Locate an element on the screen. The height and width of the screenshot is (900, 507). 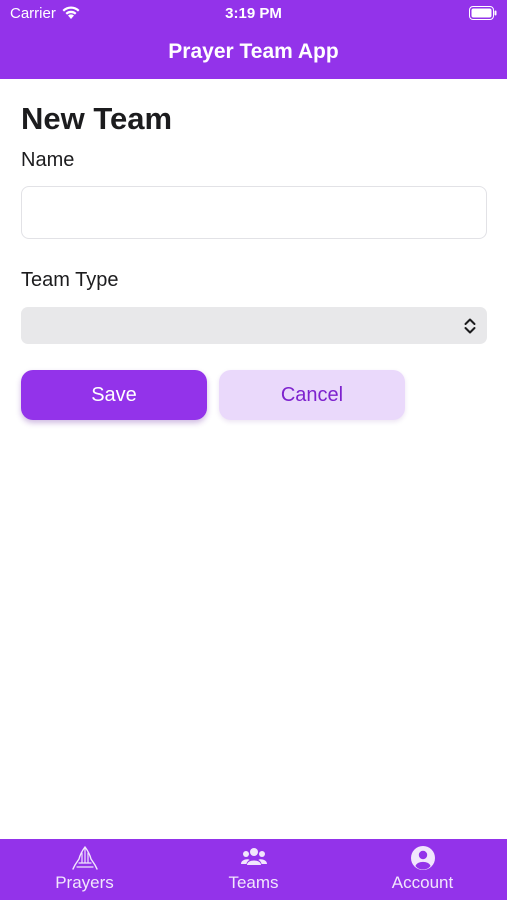
tab-account-label: Account is located at coordinates (422, 882).